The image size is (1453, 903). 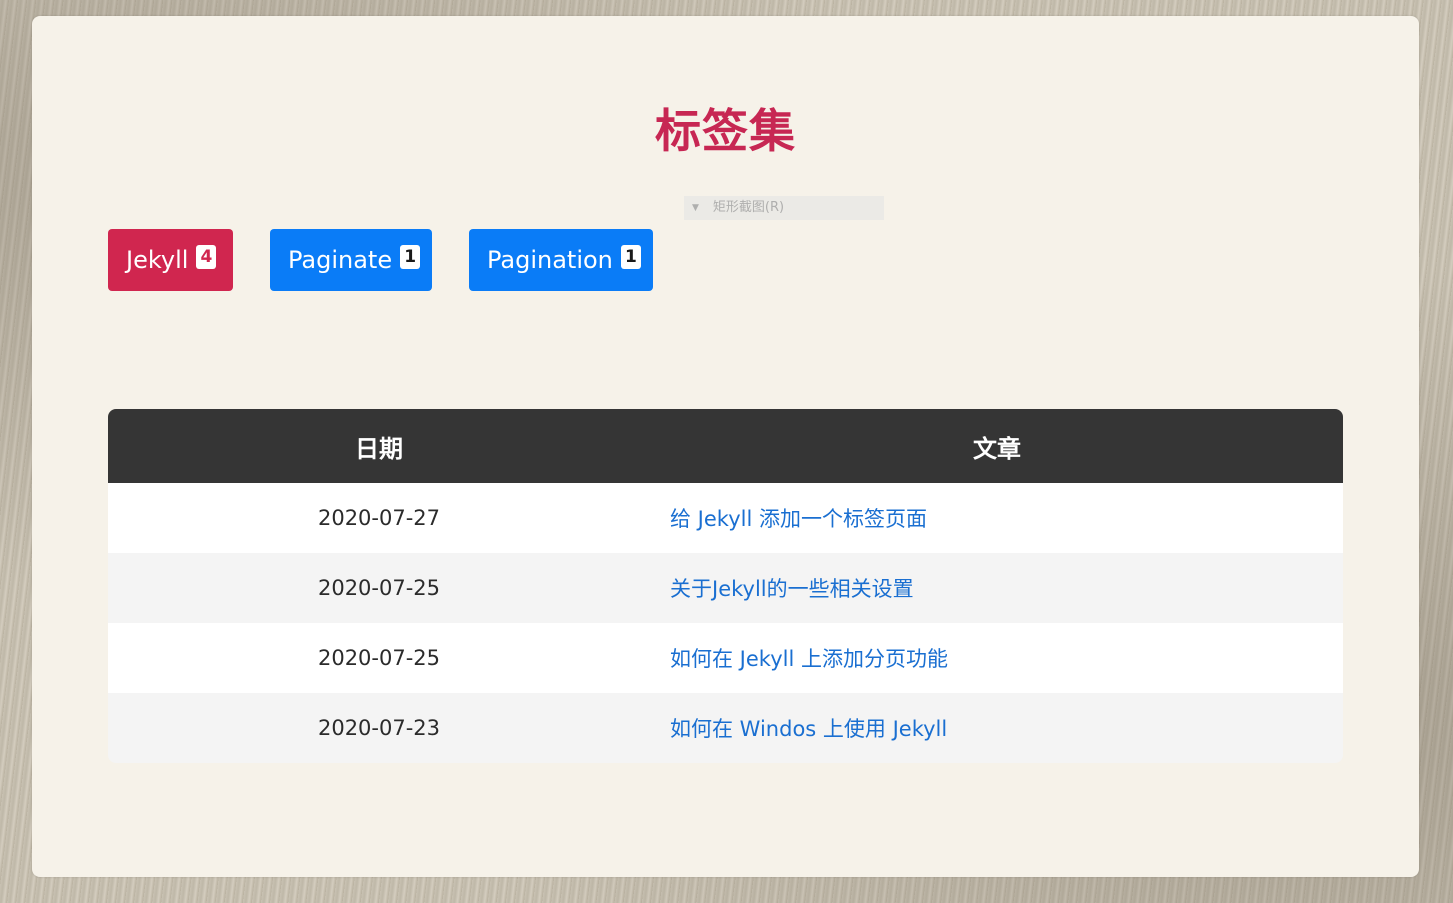 I want to click on screenshot-tool-overlay: ▼ 矩形截图(R), so click(x=784, y=208).